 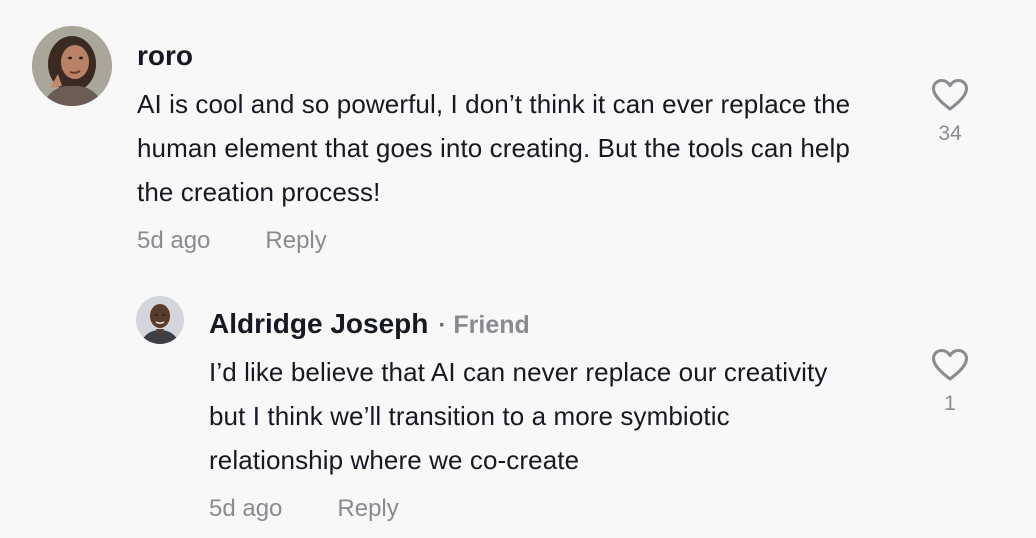 I want to click on author-name: Aldridge Joseph, so click(x=318, y=324).